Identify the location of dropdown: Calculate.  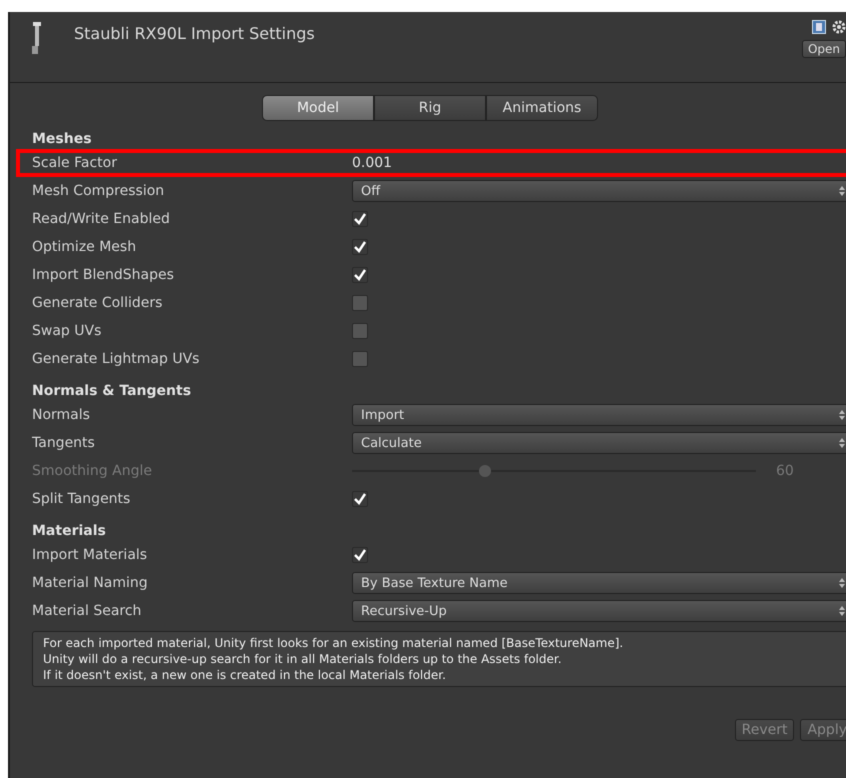
(599, 443).